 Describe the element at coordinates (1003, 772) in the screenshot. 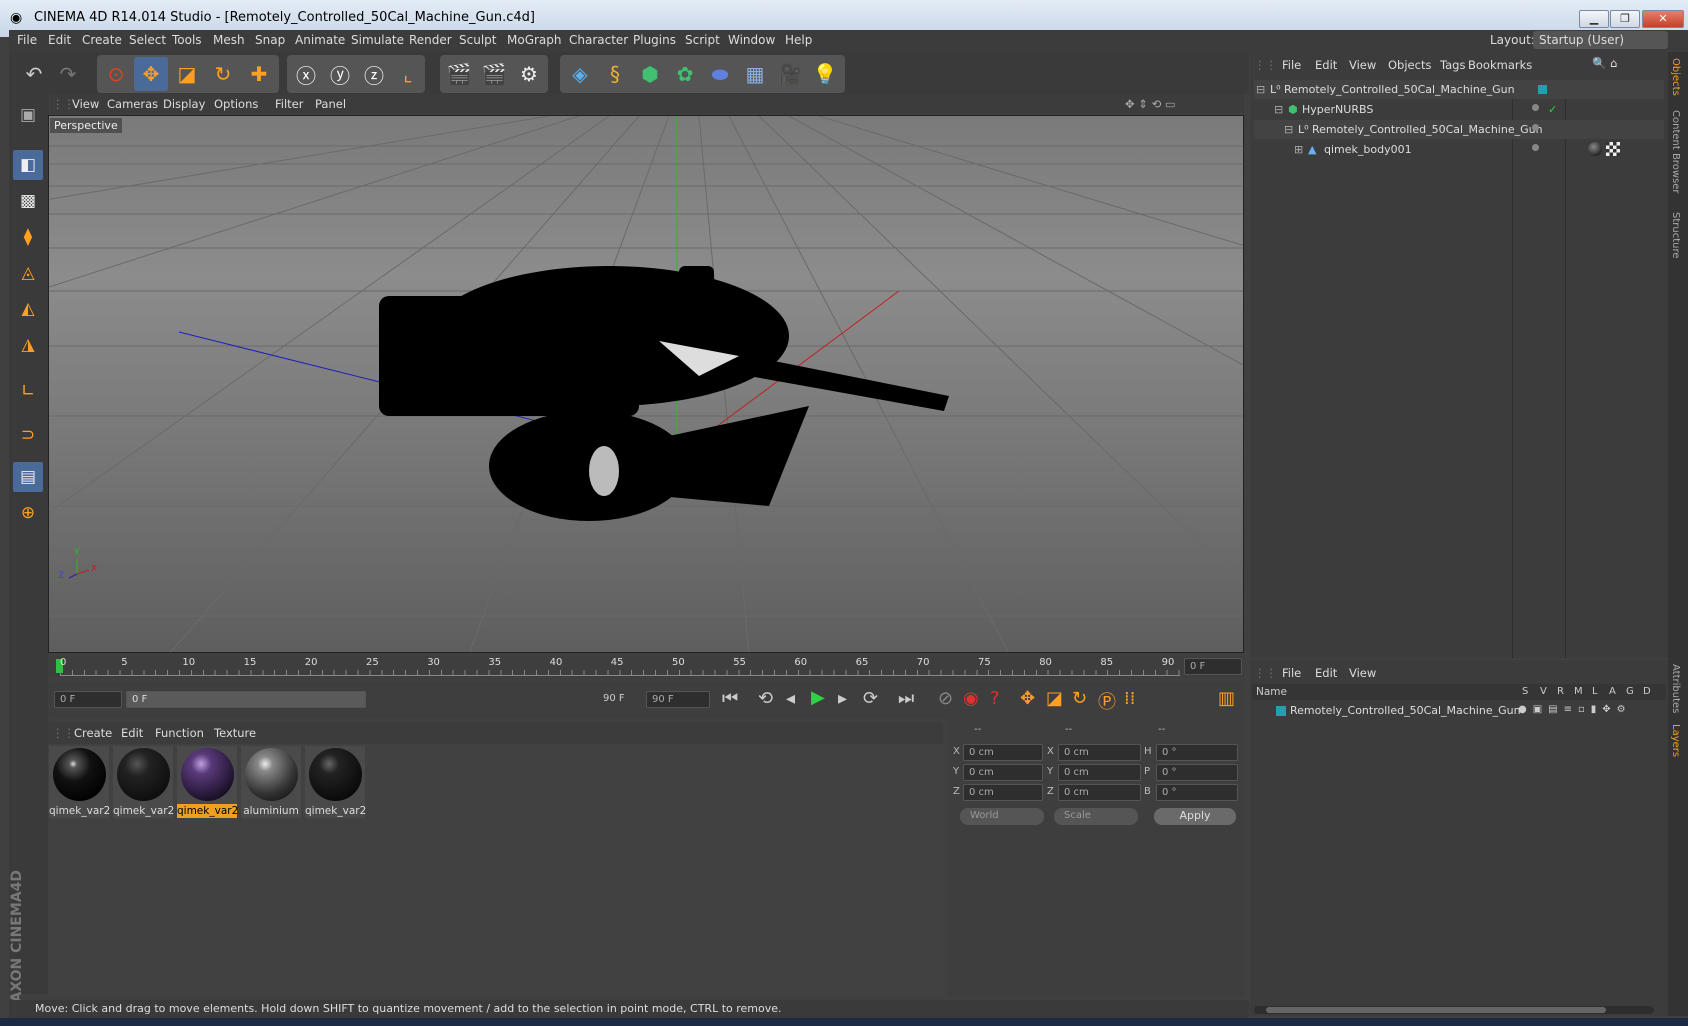

I see `pos-y-field: 0 cm` at that location.